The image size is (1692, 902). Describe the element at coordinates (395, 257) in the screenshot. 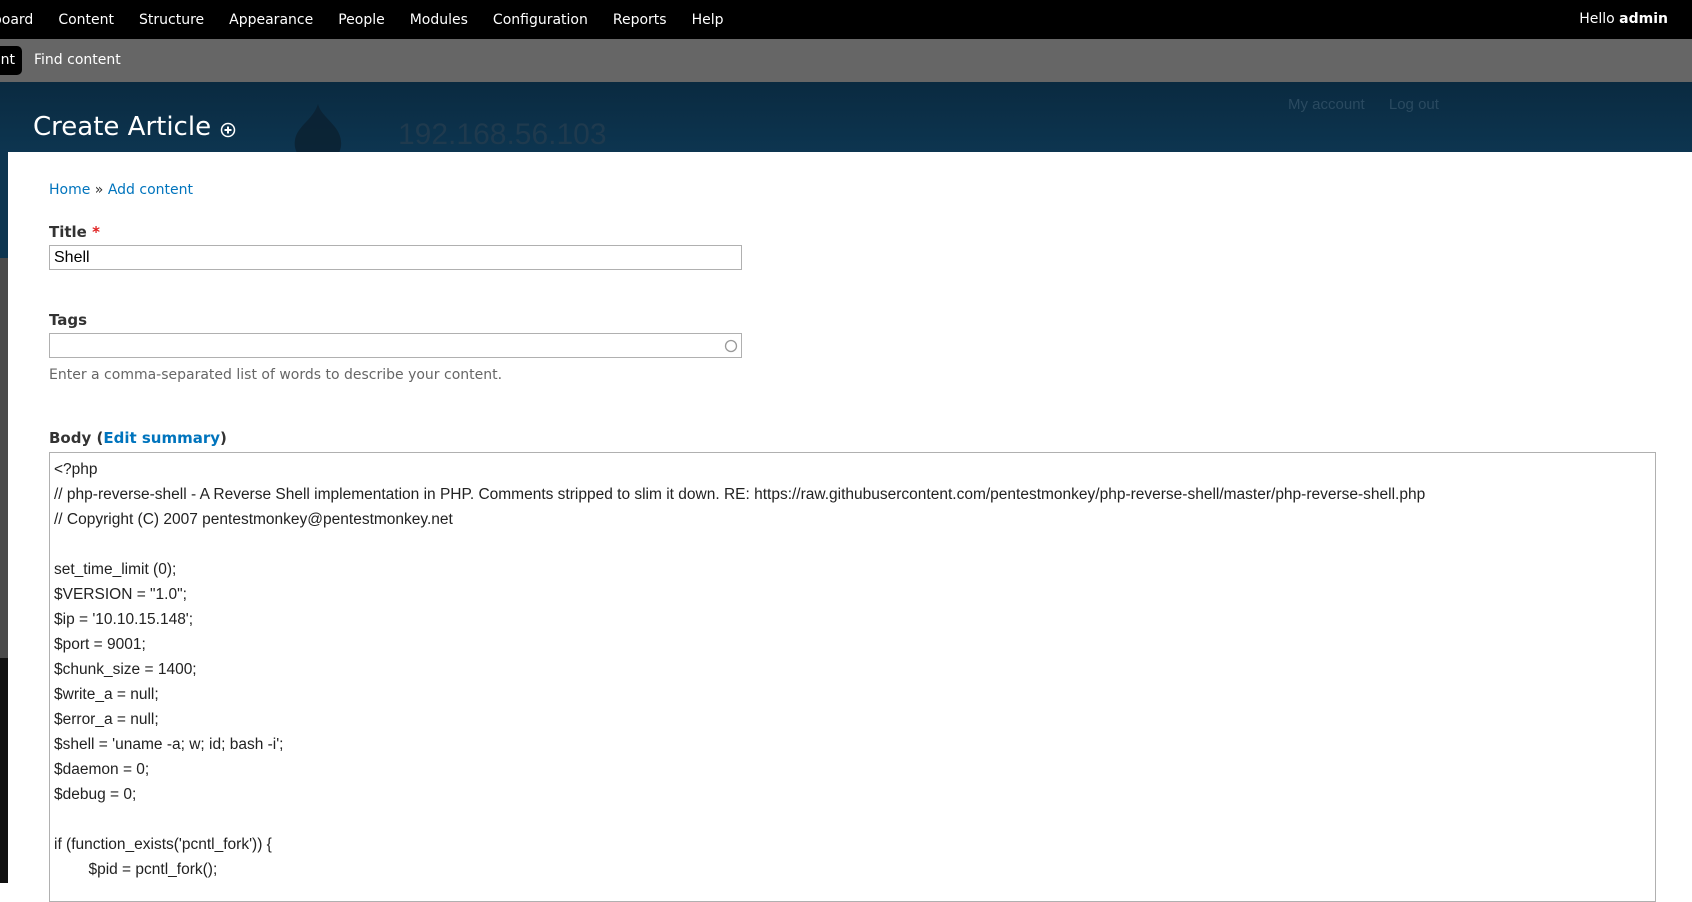

I see `title-input: Shell` at that location.